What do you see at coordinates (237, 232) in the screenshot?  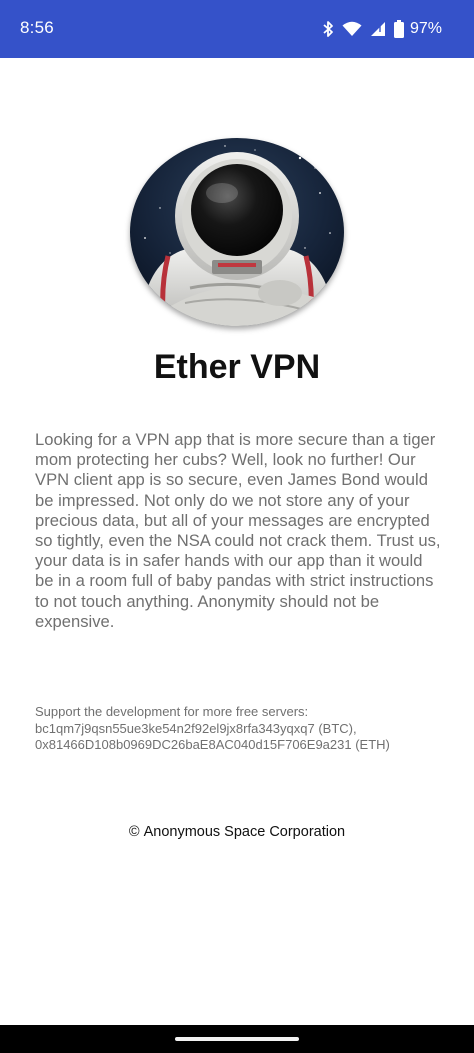 I see `astronaut-avatar` at bounding box center [237, 232].